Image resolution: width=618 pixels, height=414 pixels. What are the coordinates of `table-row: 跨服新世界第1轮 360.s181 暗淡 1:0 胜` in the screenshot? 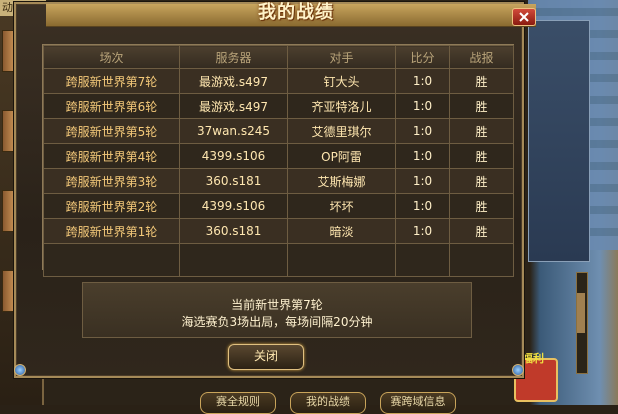 It's located at (278, 231).